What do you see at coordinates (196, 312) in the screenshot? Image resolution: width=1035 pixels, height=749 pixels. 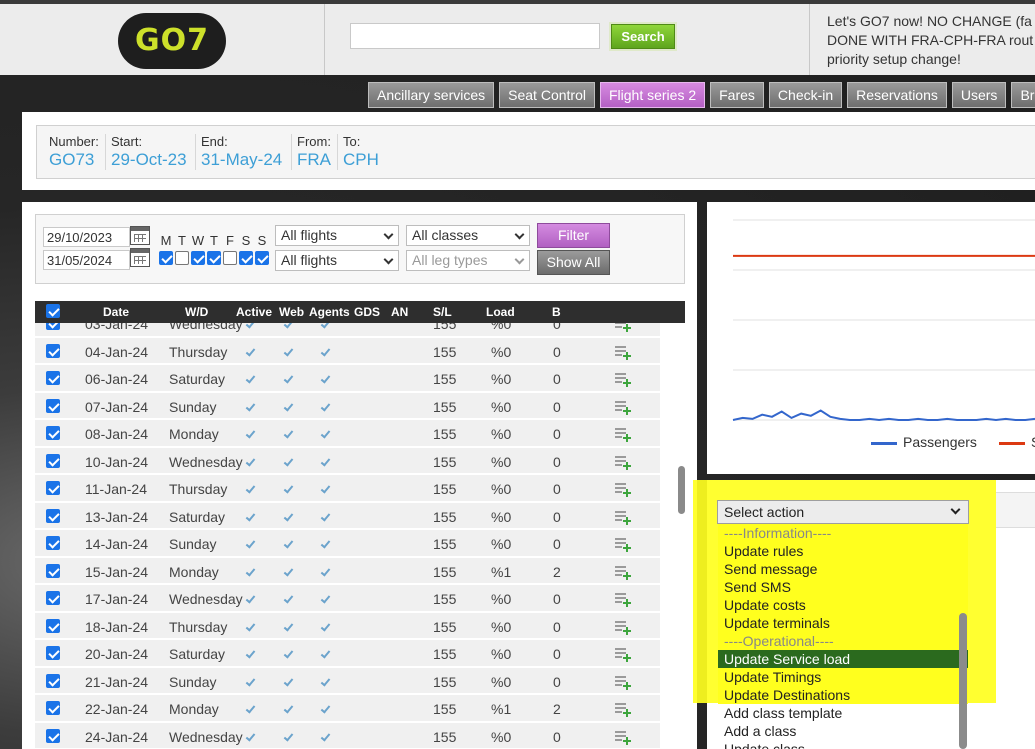 I see `col-weekday: W/D` at bounding box center [196, 312].